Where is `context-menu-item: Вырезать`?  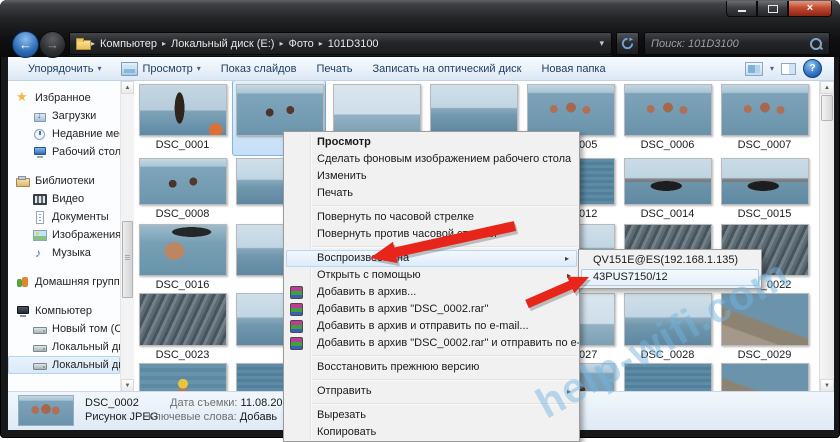 context-menu-item: Вырезать is located at coordinates (431, 415).